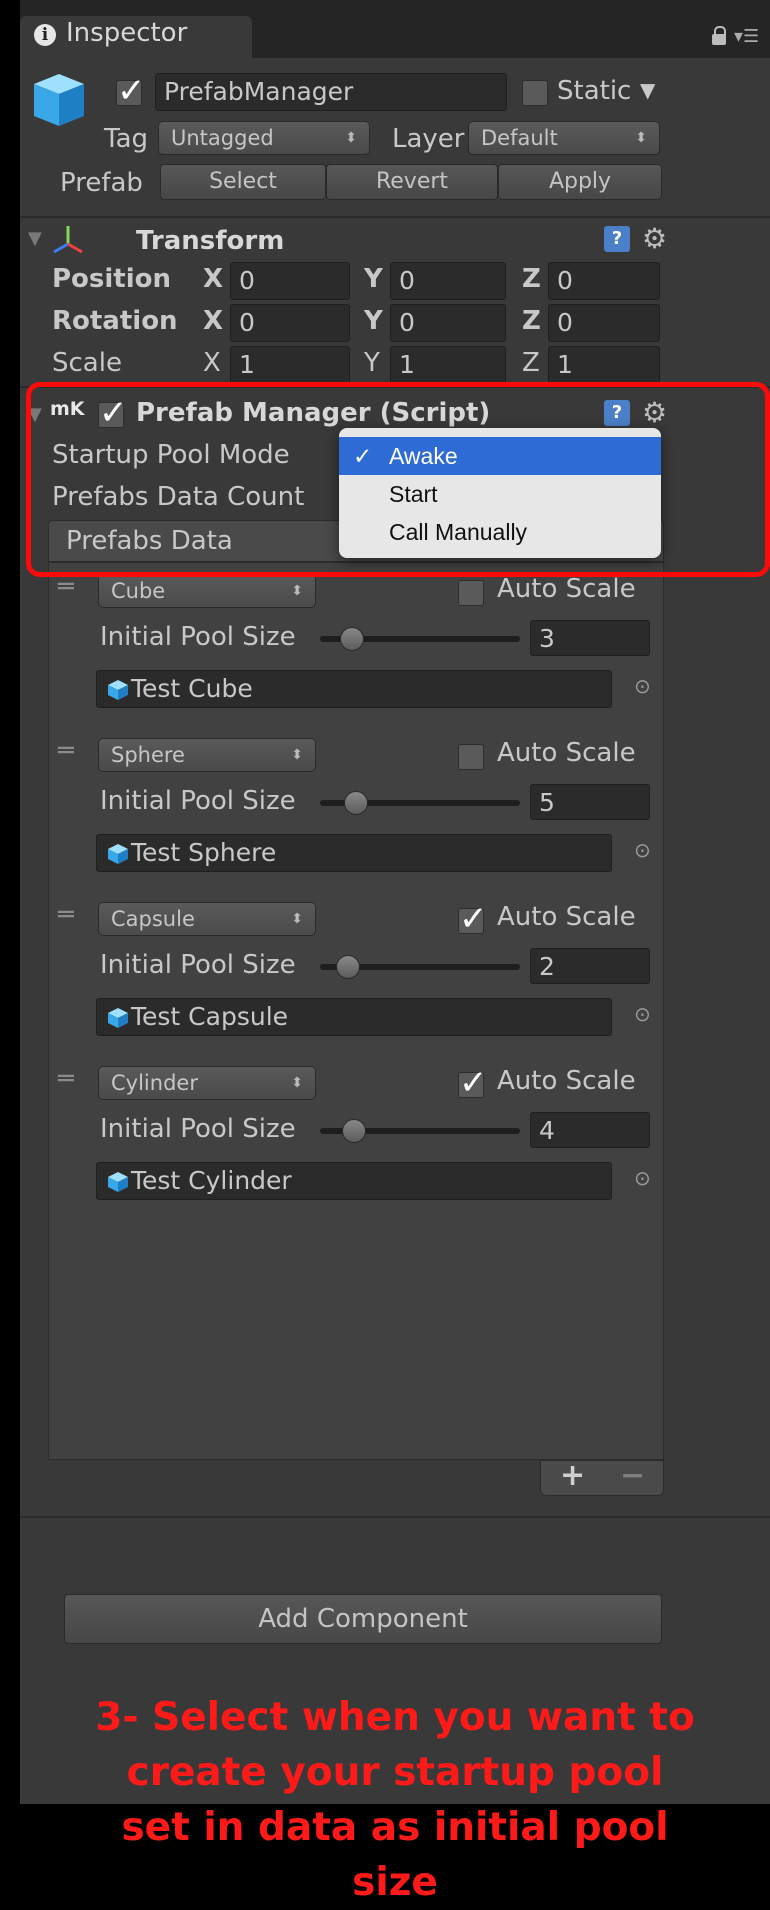  I want to click on caption-line-2: create your startup pool, so click(395, 1772).